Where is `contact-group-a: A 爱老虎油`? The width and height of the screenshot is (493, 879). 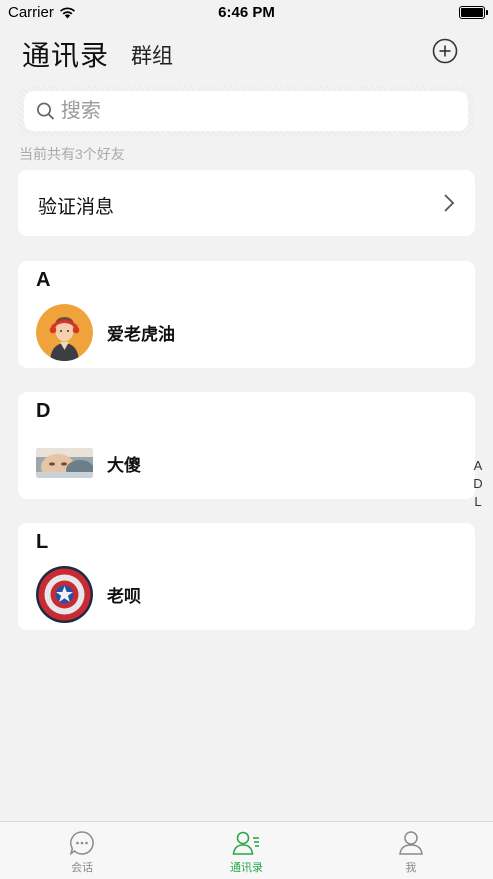
contact-group-a: A 爱老虎油 is located at coordinates (246, 314).